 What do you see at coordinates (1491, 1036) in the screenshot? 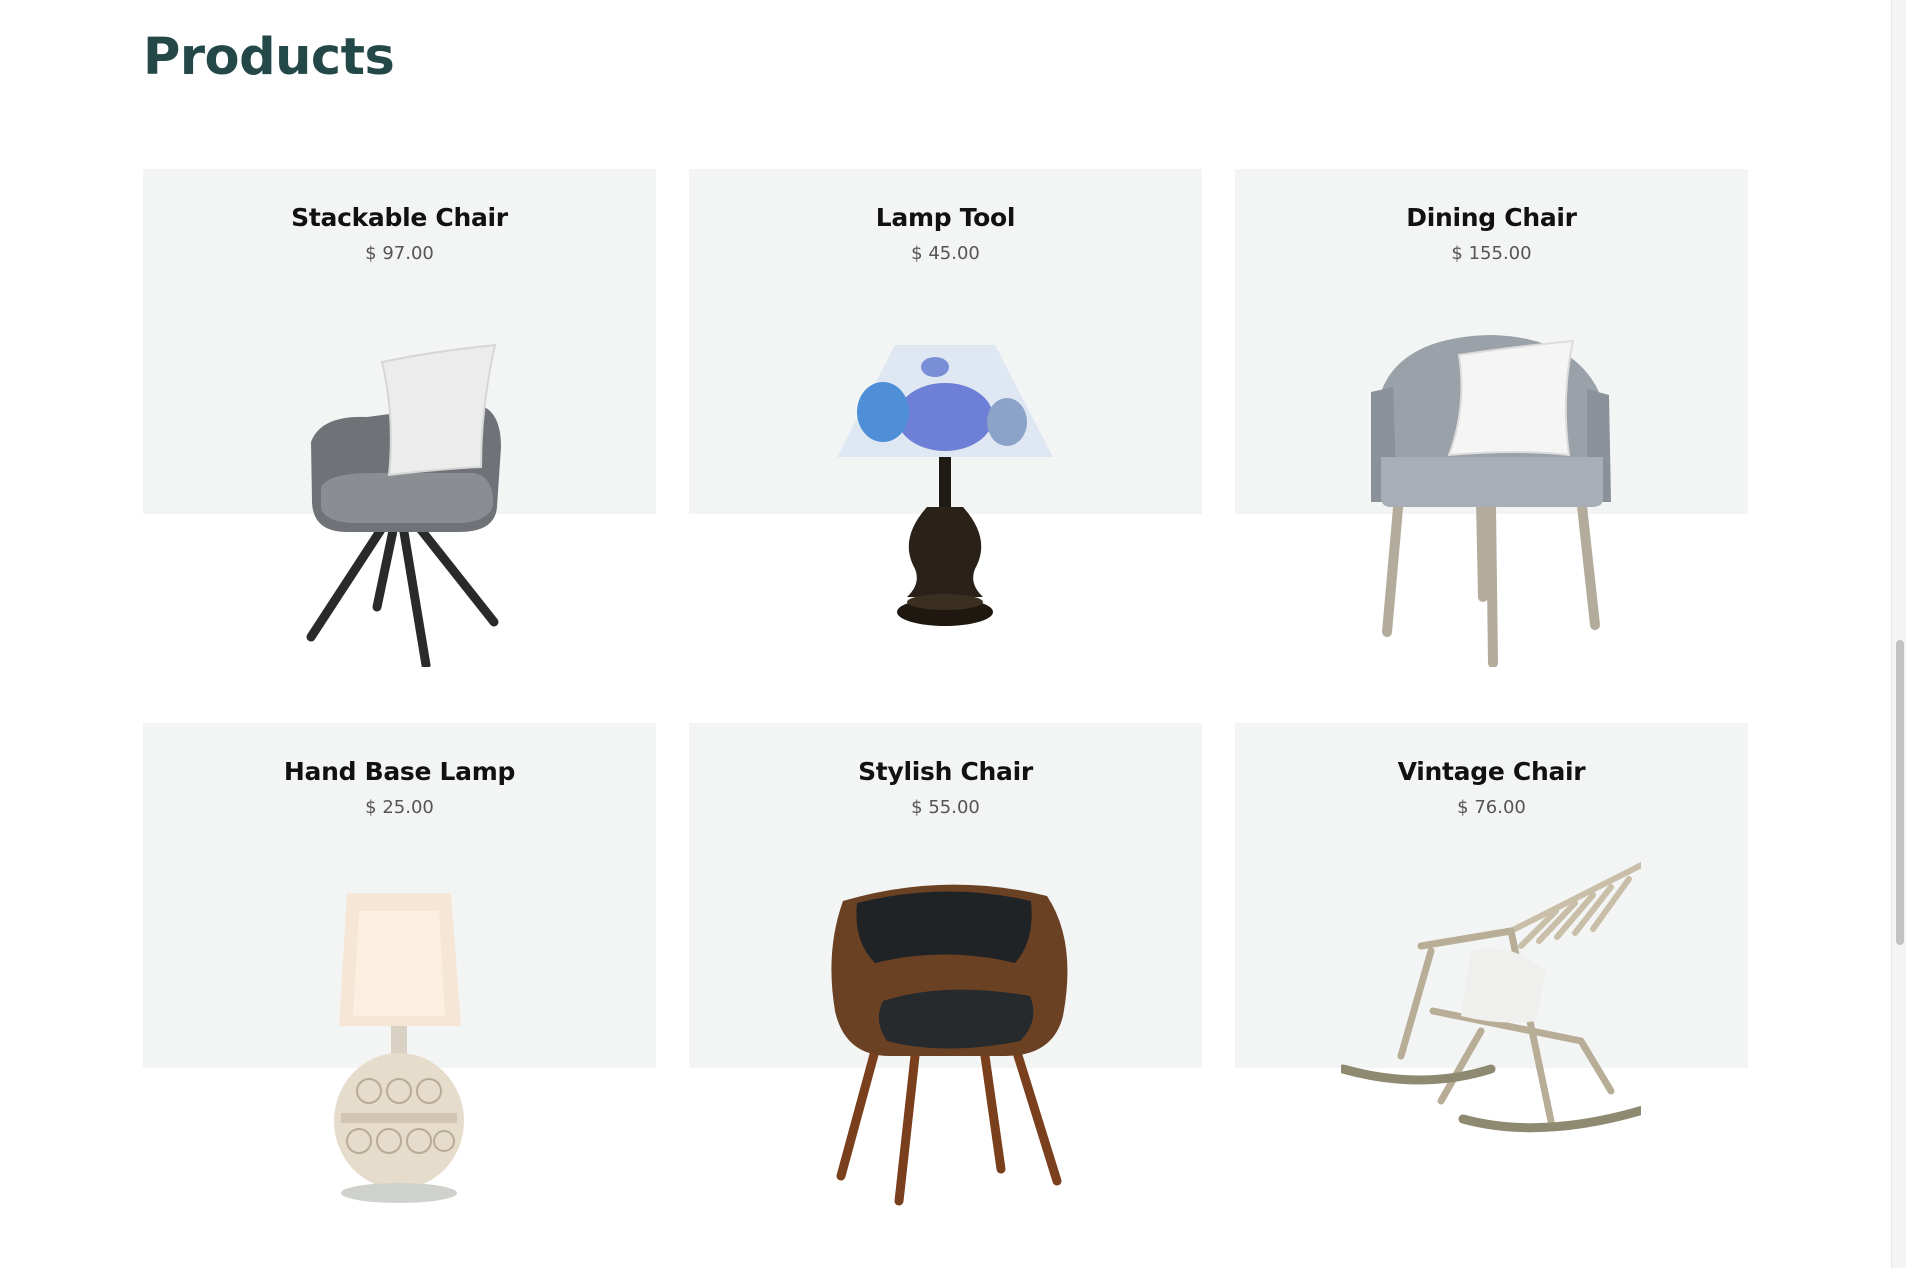
I see `vintage-chair-image` at bounding box center [1491, 1036].